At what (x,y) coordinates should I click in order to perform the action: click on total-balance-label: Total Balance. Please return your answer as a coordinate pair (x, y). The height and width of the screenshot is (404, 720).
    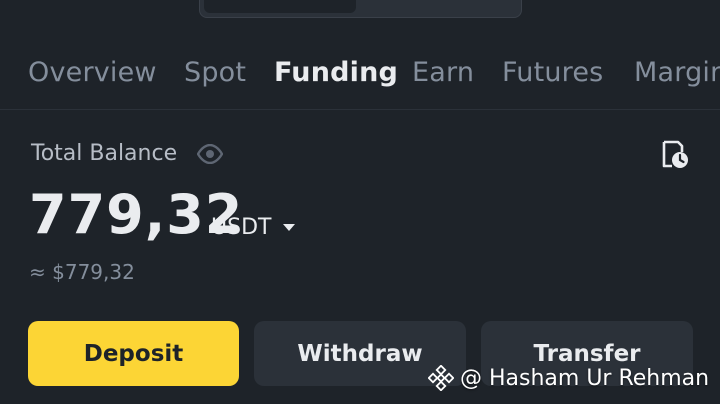
    Looking at the image, I should click on (104, 153).